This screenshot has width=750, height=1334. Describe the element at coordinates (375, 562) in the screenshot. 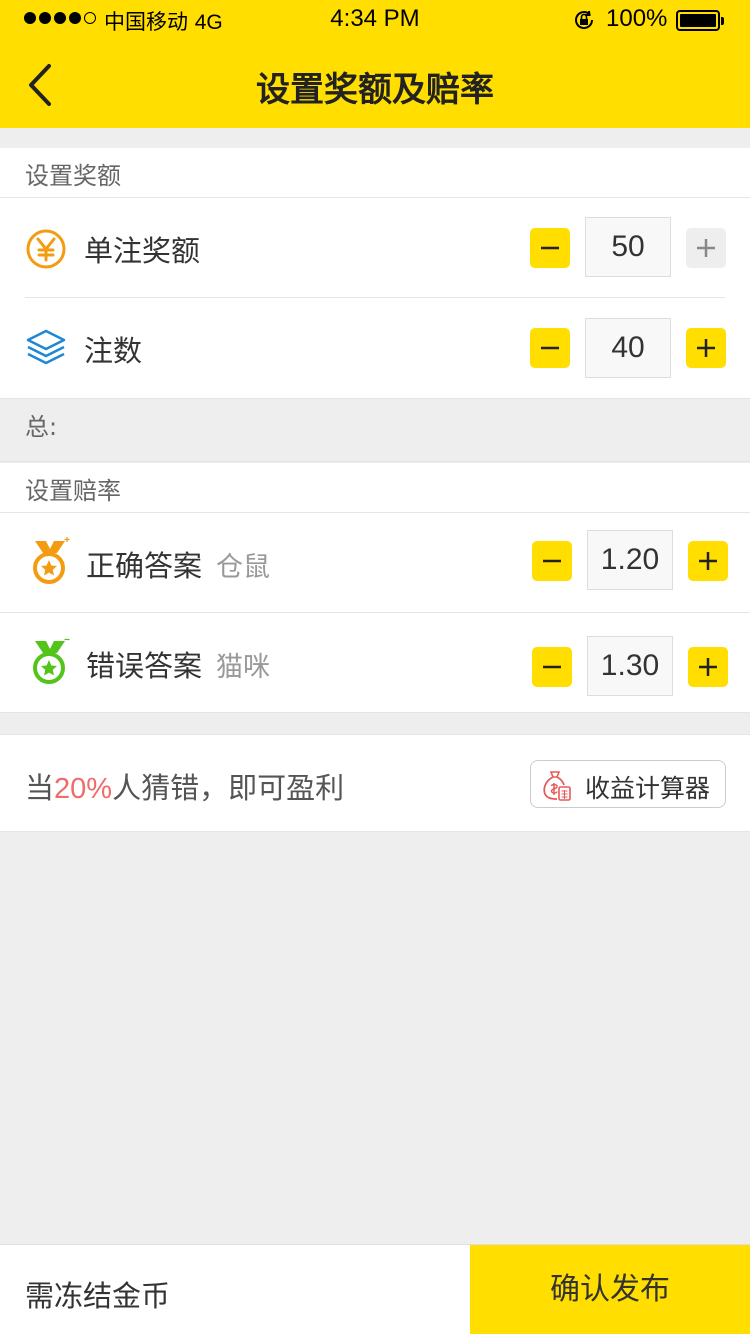

I see `correct-answer-row: 正确答案 仓鼠 1.20` at that location.